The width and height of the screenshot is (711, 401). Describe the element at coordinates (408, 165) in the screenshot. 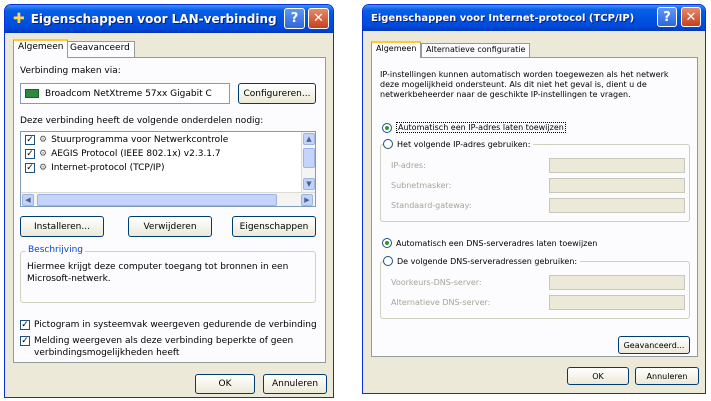

I see `ip-address-label: IP-adres:` at that location.